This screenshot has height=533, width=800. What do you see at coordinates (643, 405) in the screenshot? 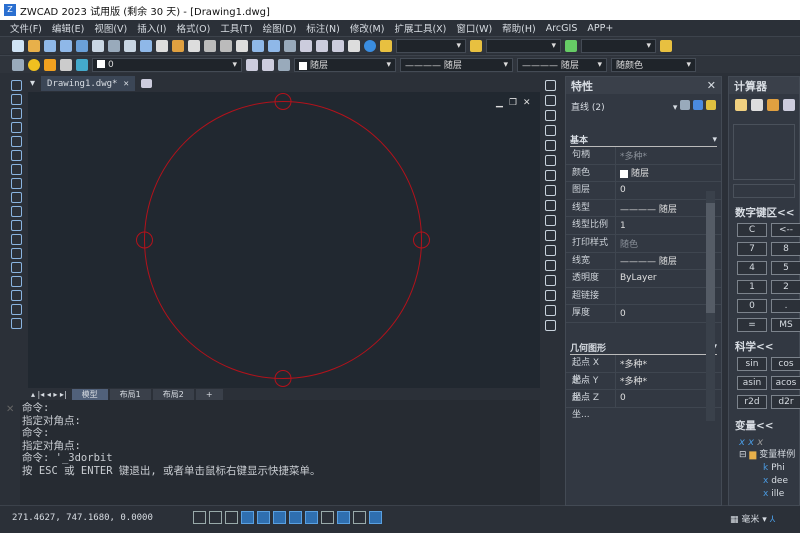
I see `property-row: 起点 Z 坐... 0` at bounding box center [643, 405].